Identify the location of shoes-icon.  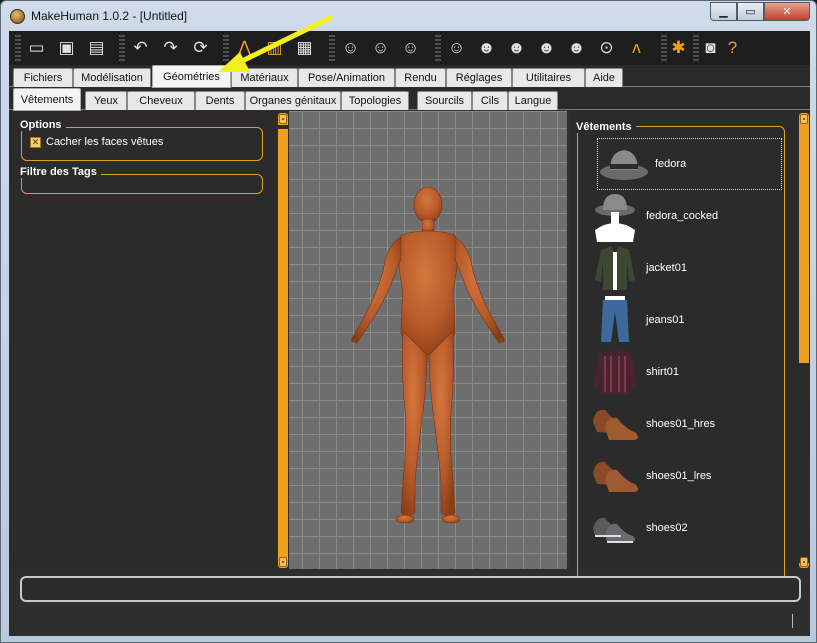
(615, 424).